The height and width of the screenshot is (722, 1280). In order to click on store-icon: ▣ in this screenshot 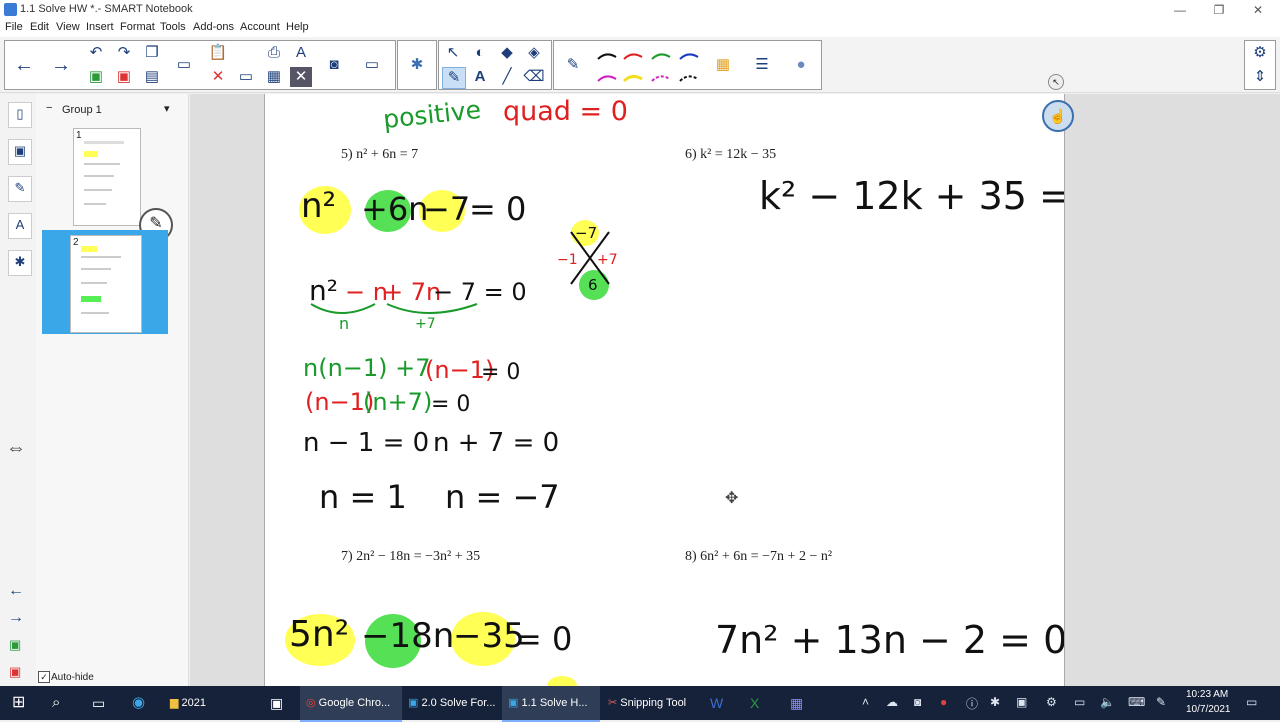, I will do `click(276, 703)`.